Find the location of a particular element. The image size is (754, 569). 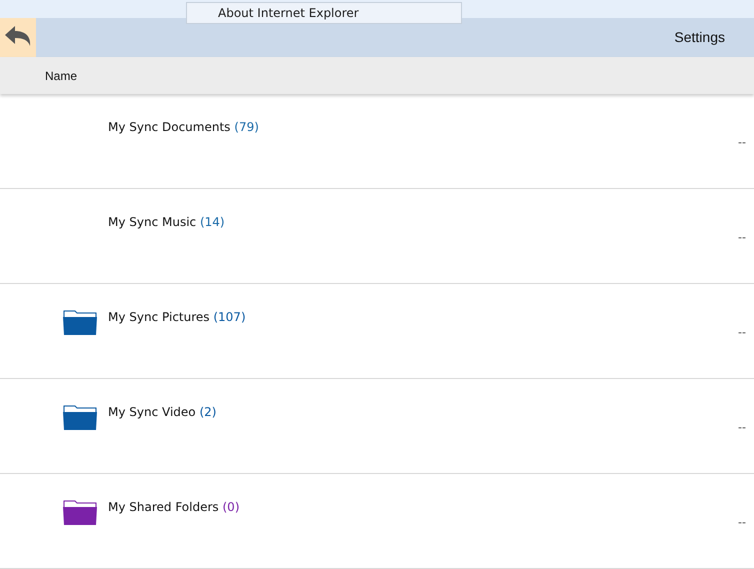

folder-name: My Sync Documents (79) is located at coordinates (183, 127).